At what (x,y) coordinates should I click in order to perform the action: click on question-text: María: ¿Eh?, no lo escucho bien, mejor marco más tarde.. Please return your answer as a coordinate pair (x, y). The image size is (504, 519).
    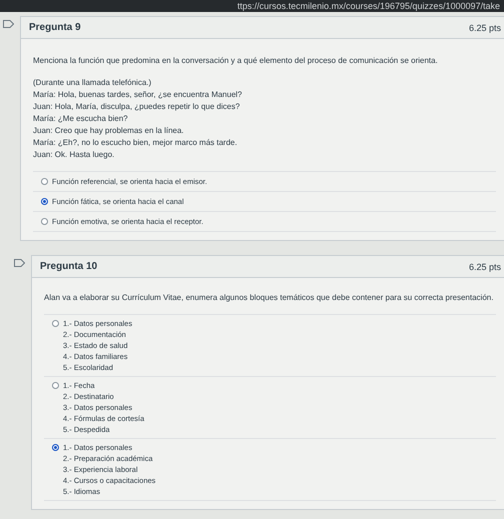
    Looking at the image, I should click on (135, 143).